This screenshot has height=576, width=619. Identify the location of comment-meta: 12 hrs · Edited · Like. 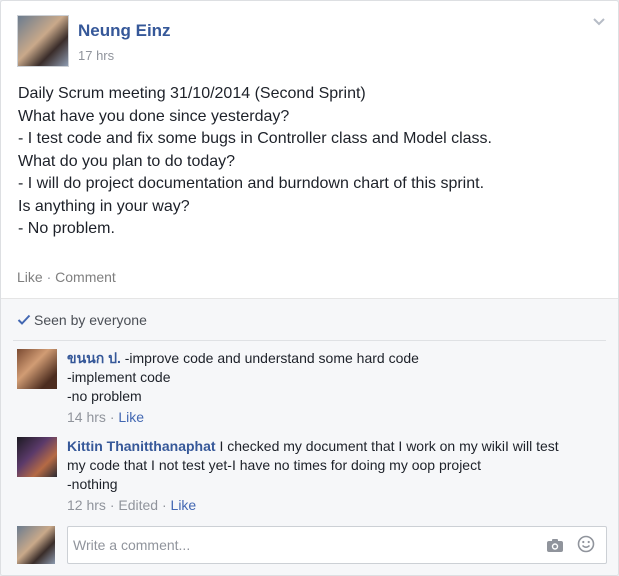
(332, 505).